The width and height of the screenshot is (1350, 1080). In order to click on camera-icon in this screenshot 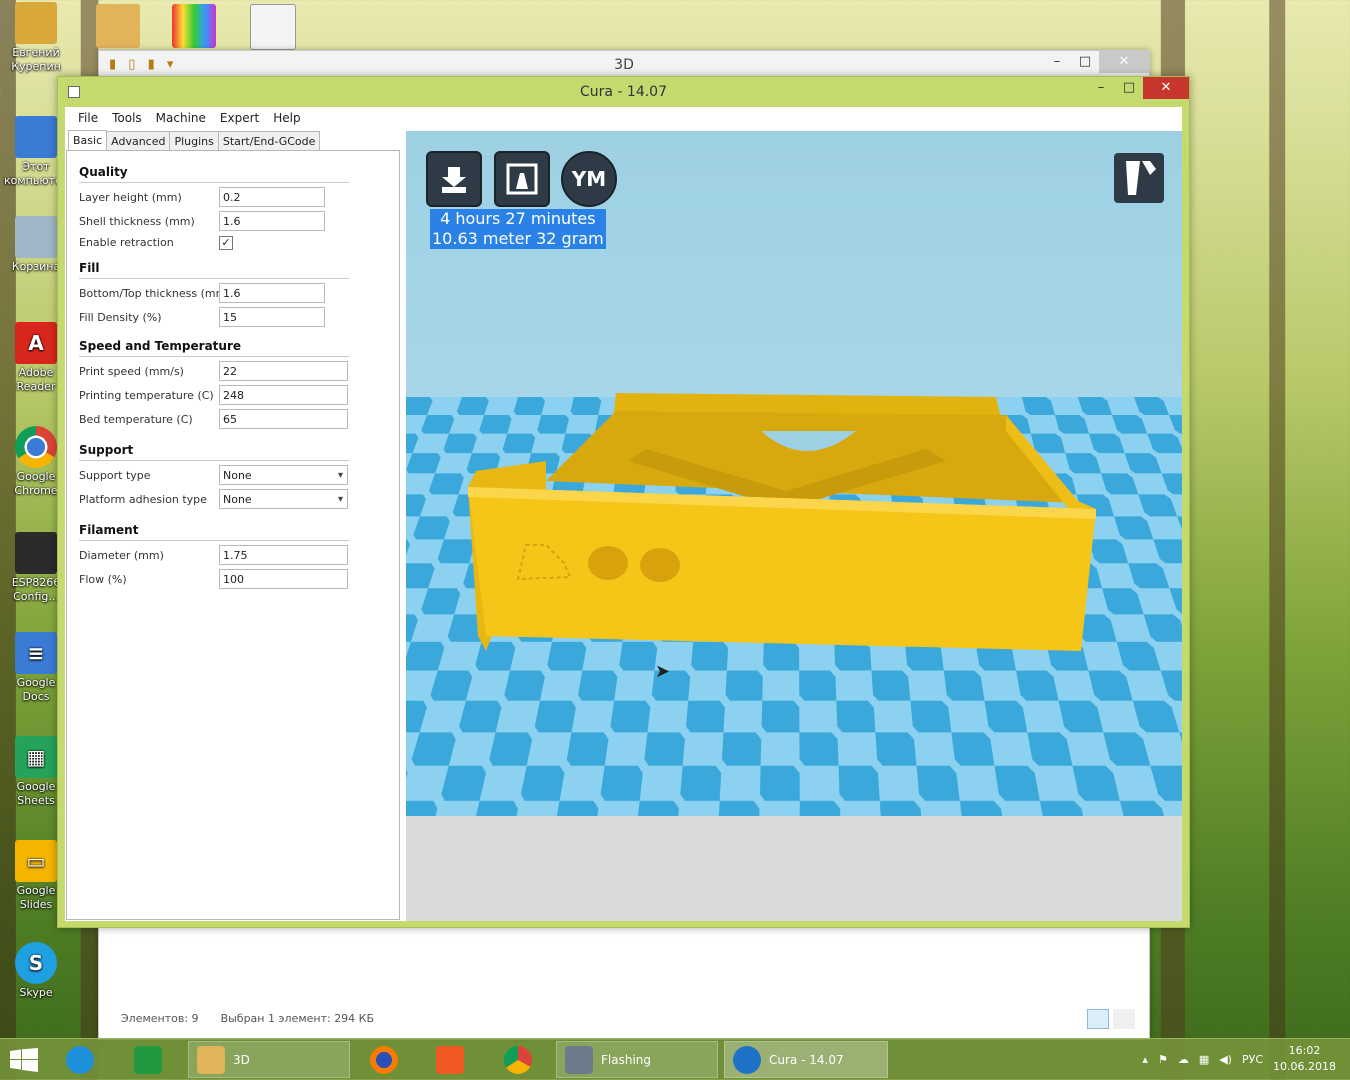, I will do `click(579, 1059)`.